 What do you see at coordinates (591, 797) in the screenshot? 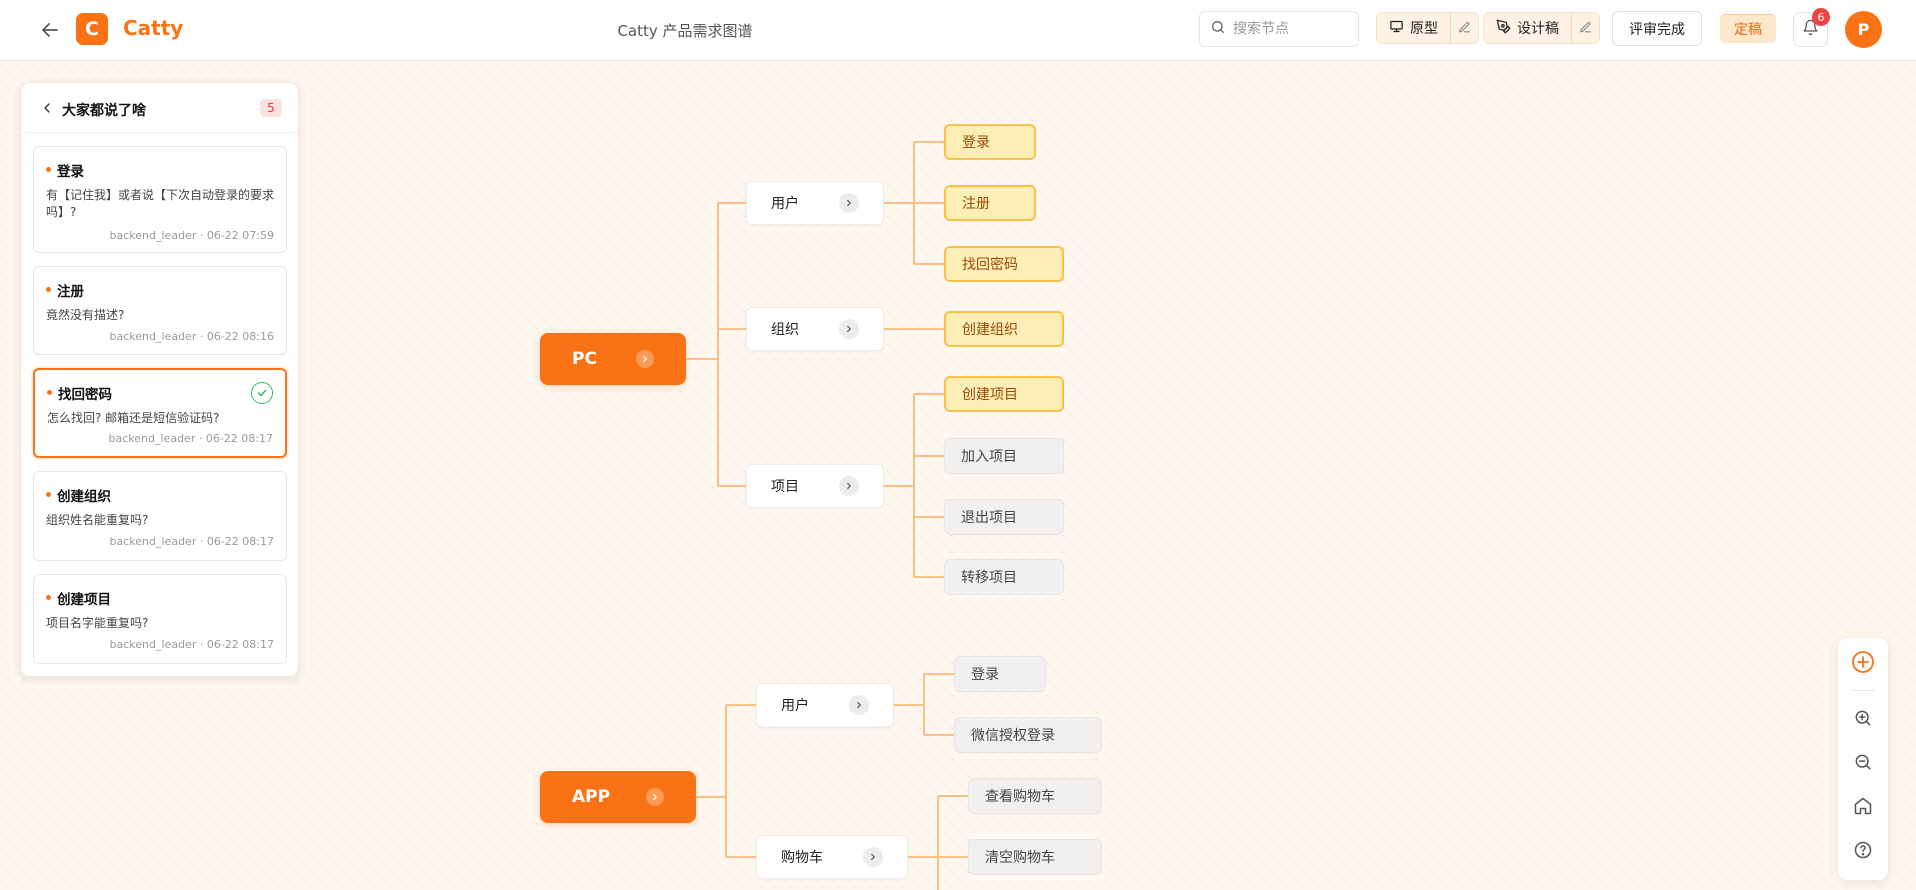
I see `root-node-label: APP` at bounding box center [591, 797].